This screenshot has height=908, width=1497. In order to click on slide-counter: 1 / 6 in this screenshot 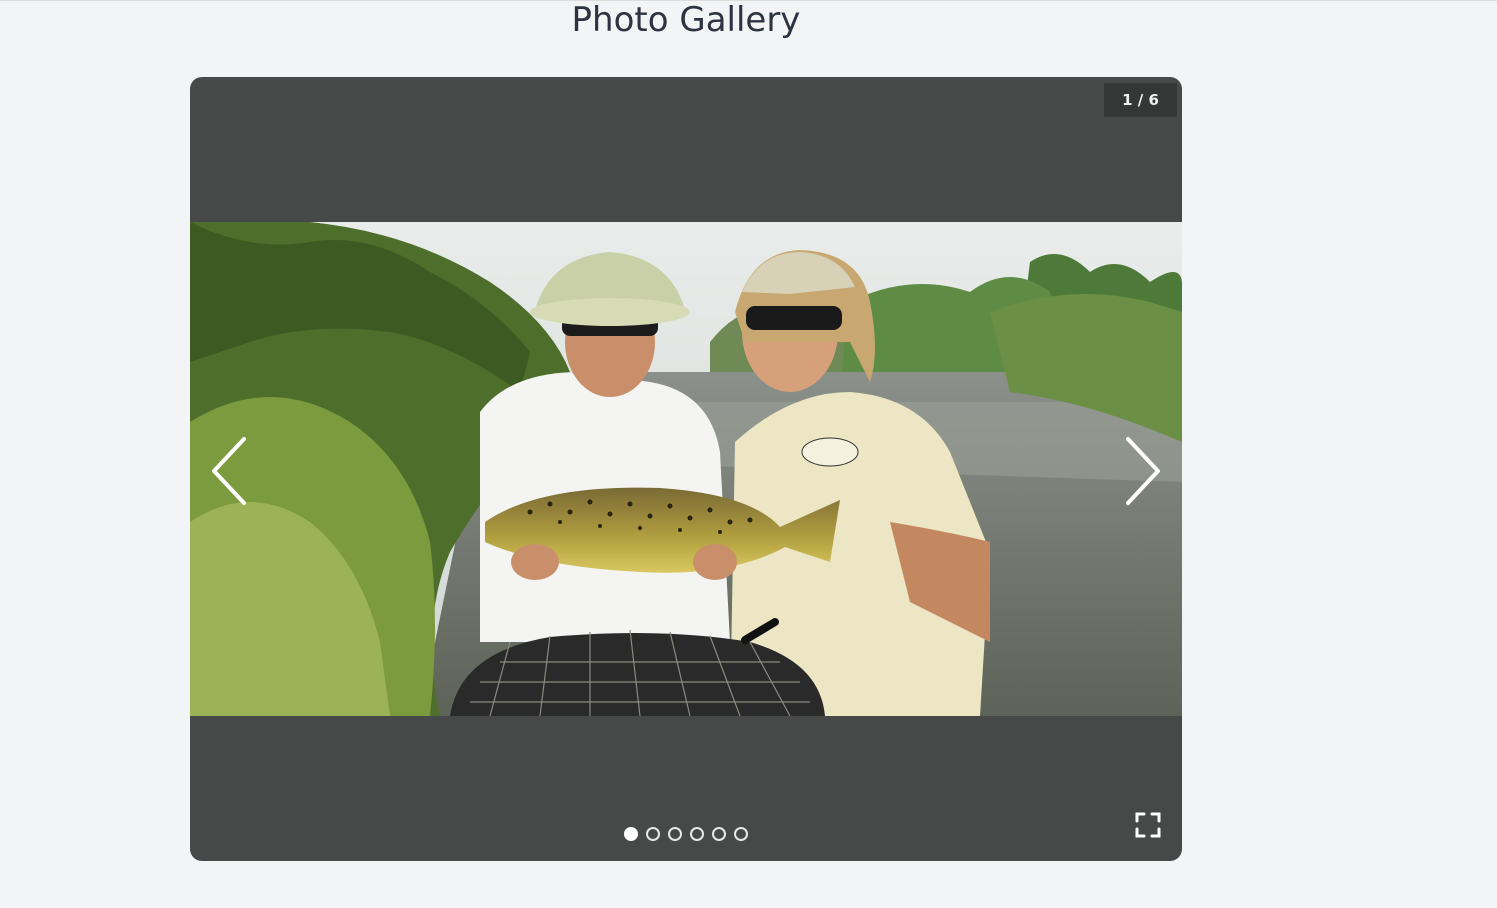, I will do `click(1140, 100)`.